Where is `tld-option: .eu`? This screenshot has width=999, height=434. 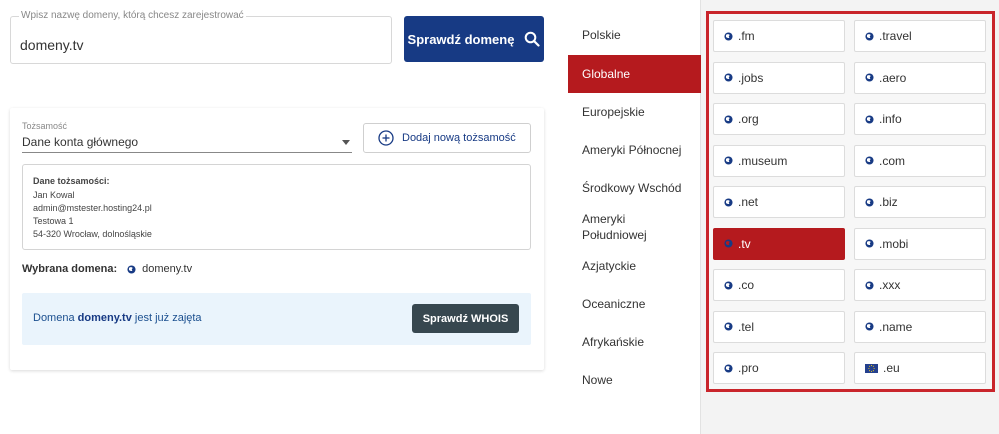 tld-option: .eu is located at coordinates (920, 368).